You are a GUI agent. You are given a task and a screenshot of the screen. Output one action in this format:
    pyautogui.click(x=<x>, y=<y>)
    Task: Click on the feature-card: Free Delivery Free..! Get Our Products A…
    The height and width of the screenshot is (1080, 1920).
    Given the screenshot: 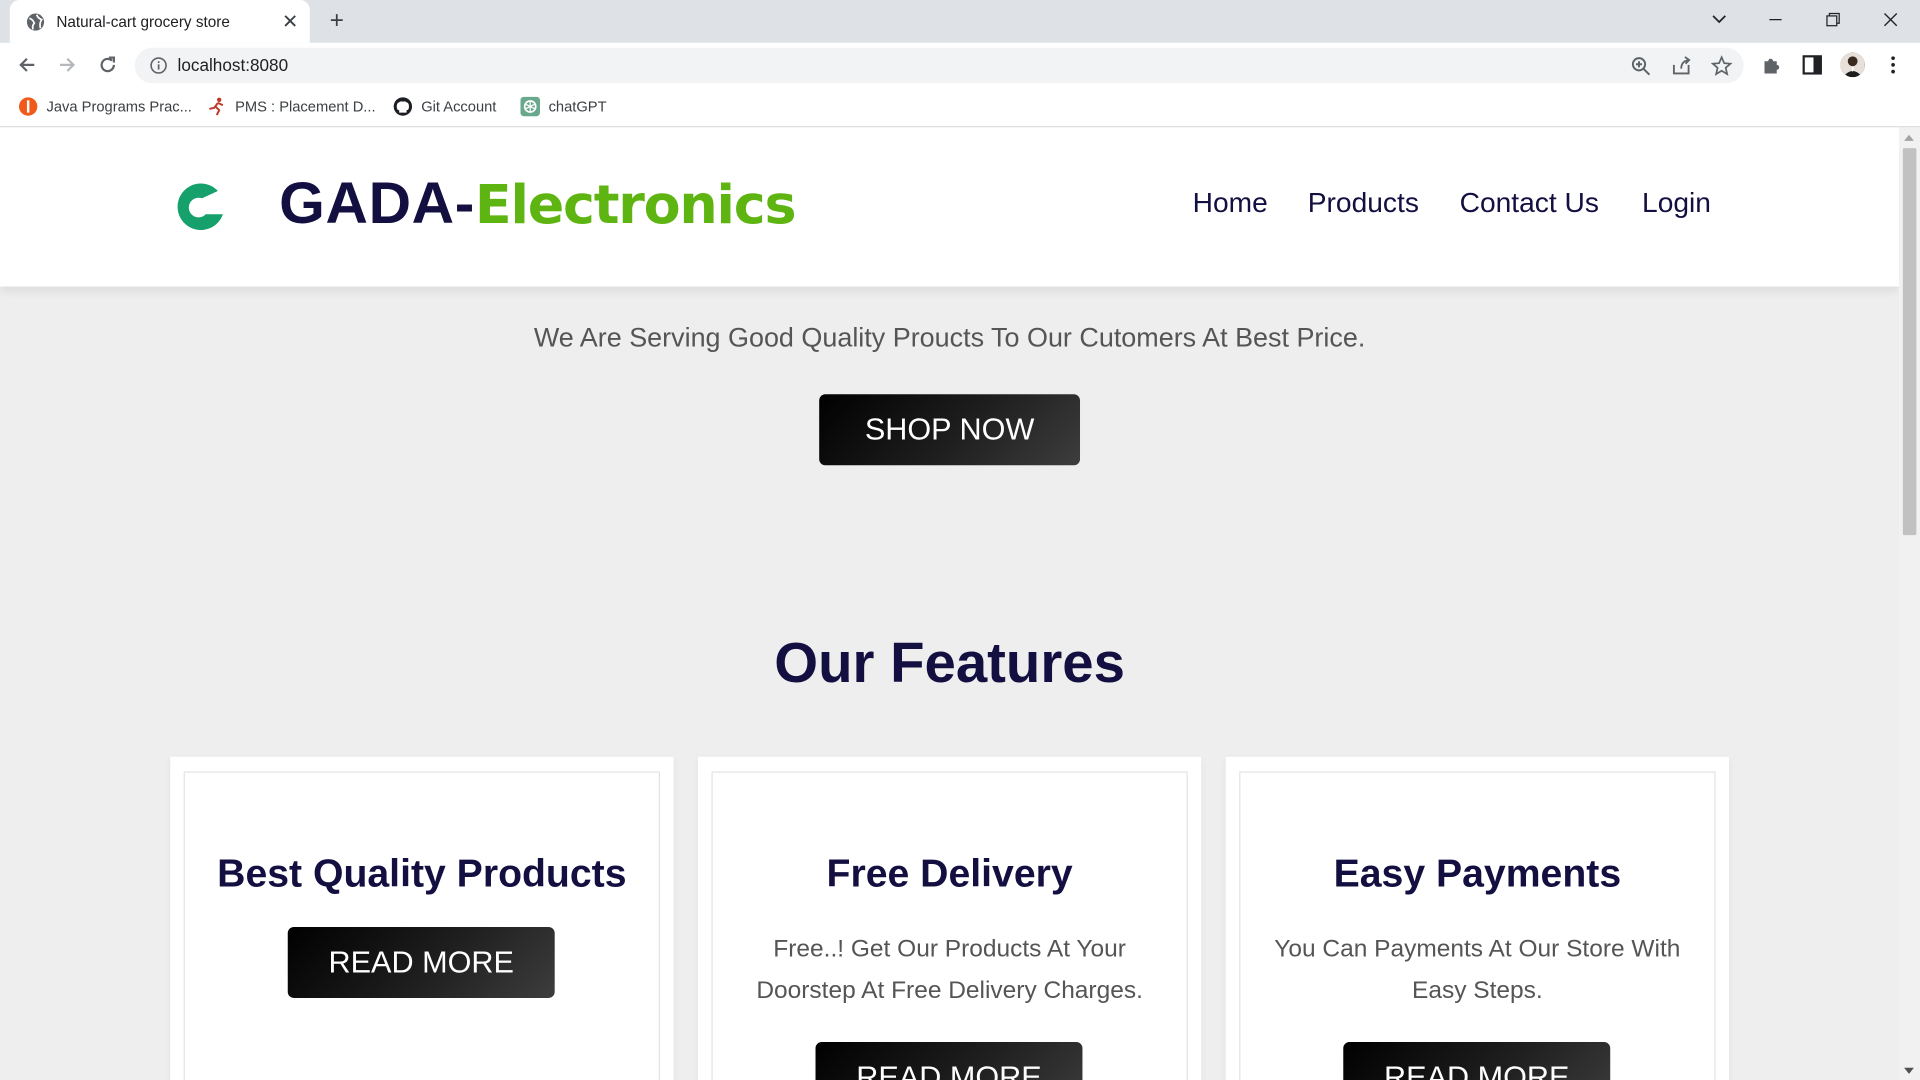 What is the action you would take?
    pyautogui.click(x=949, y=918)
    